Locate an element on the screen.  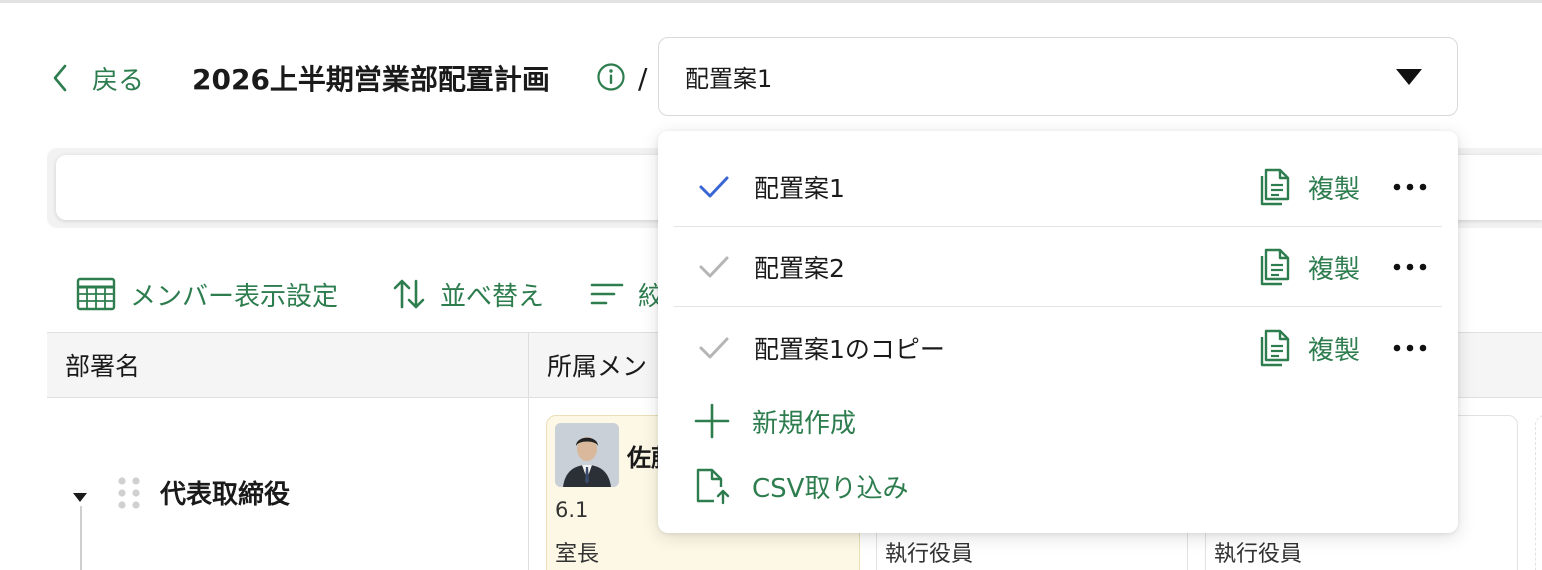
plan-title: 2026上半期営業部配置計画 is located at coordinates (371, 79).